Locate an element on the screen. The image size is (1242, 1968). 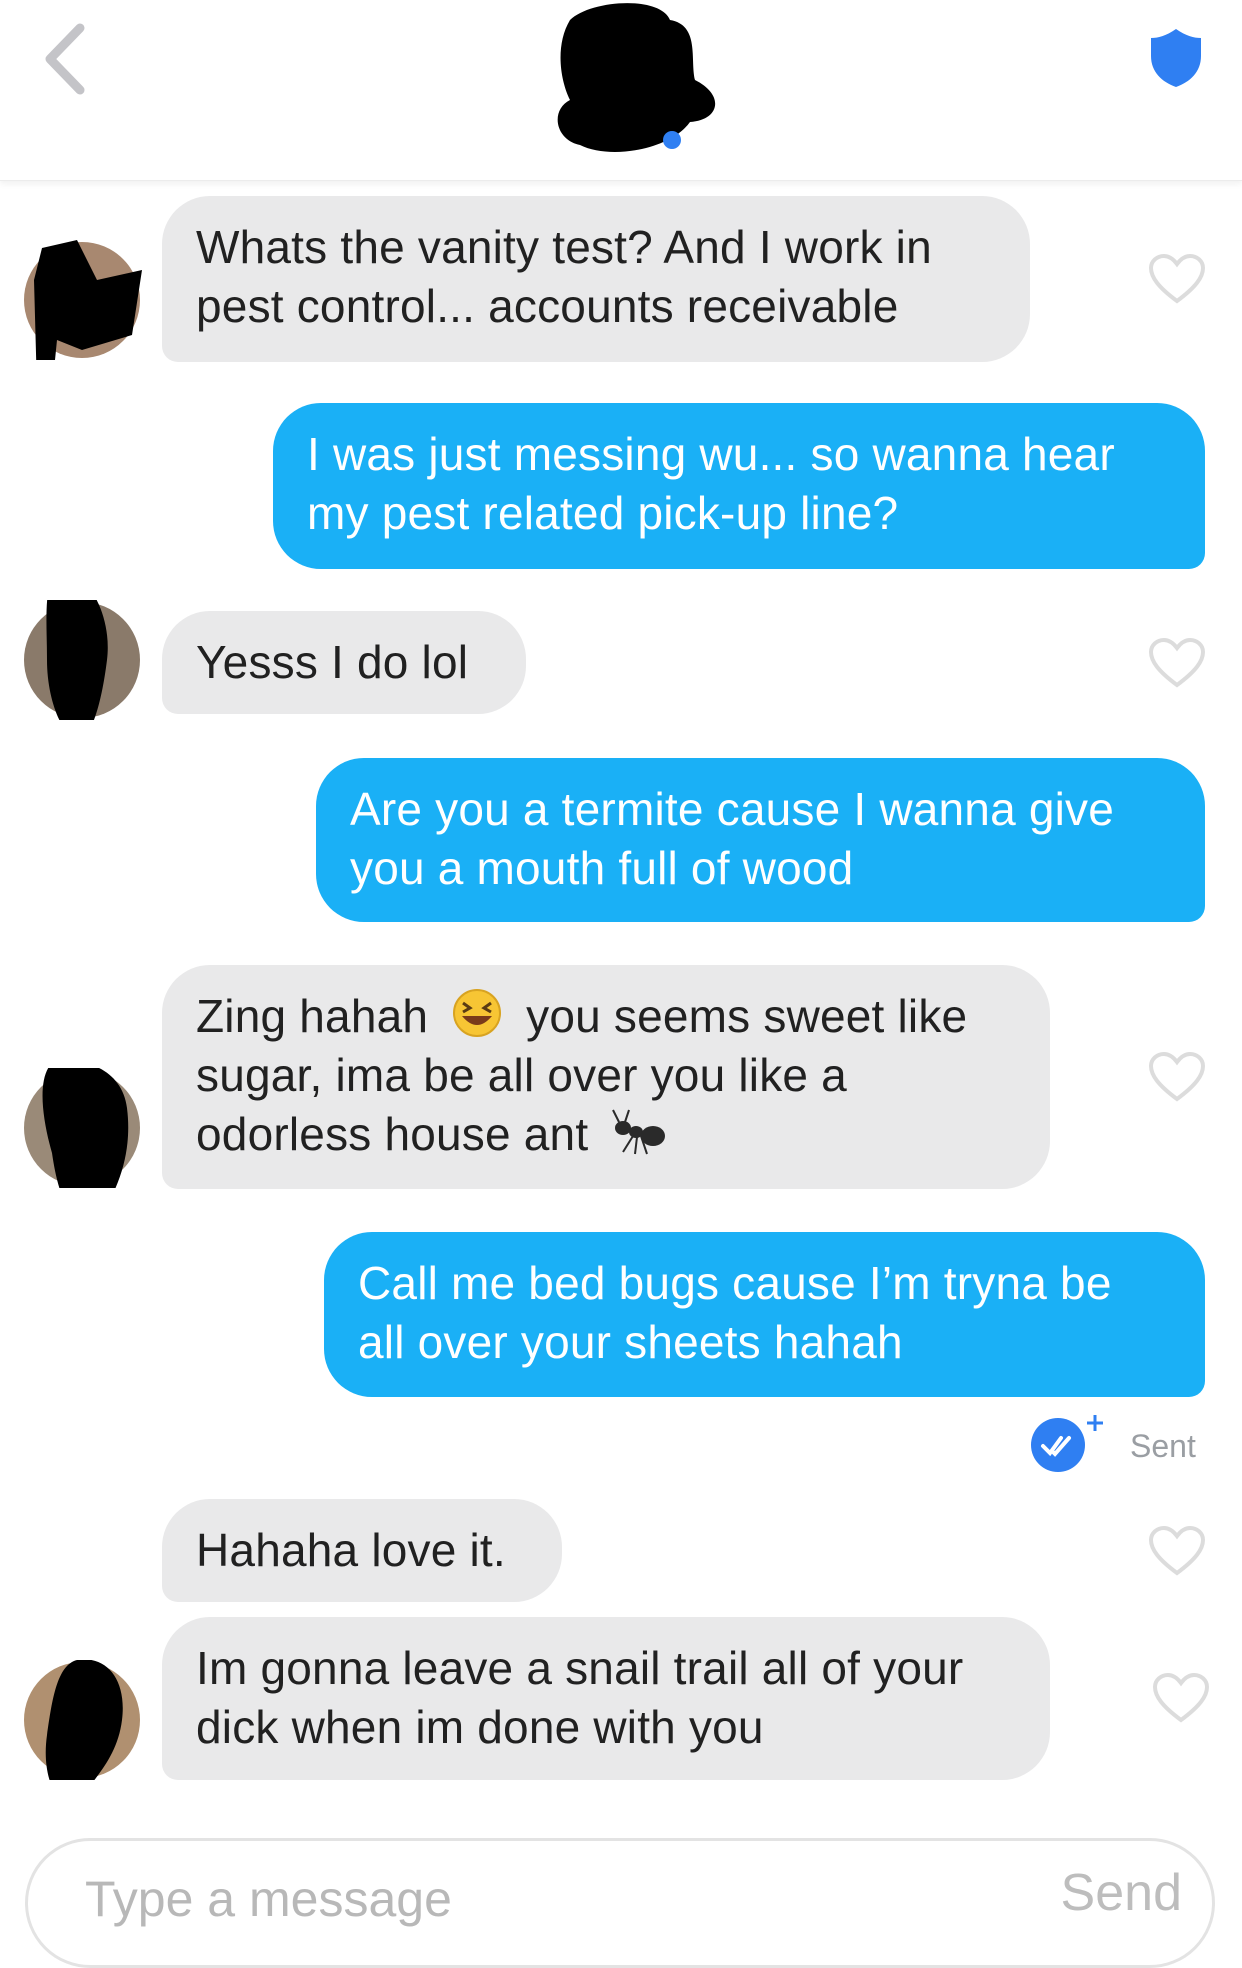
incoming-message: Yesss I do lol is located at coordinates (344, 662).